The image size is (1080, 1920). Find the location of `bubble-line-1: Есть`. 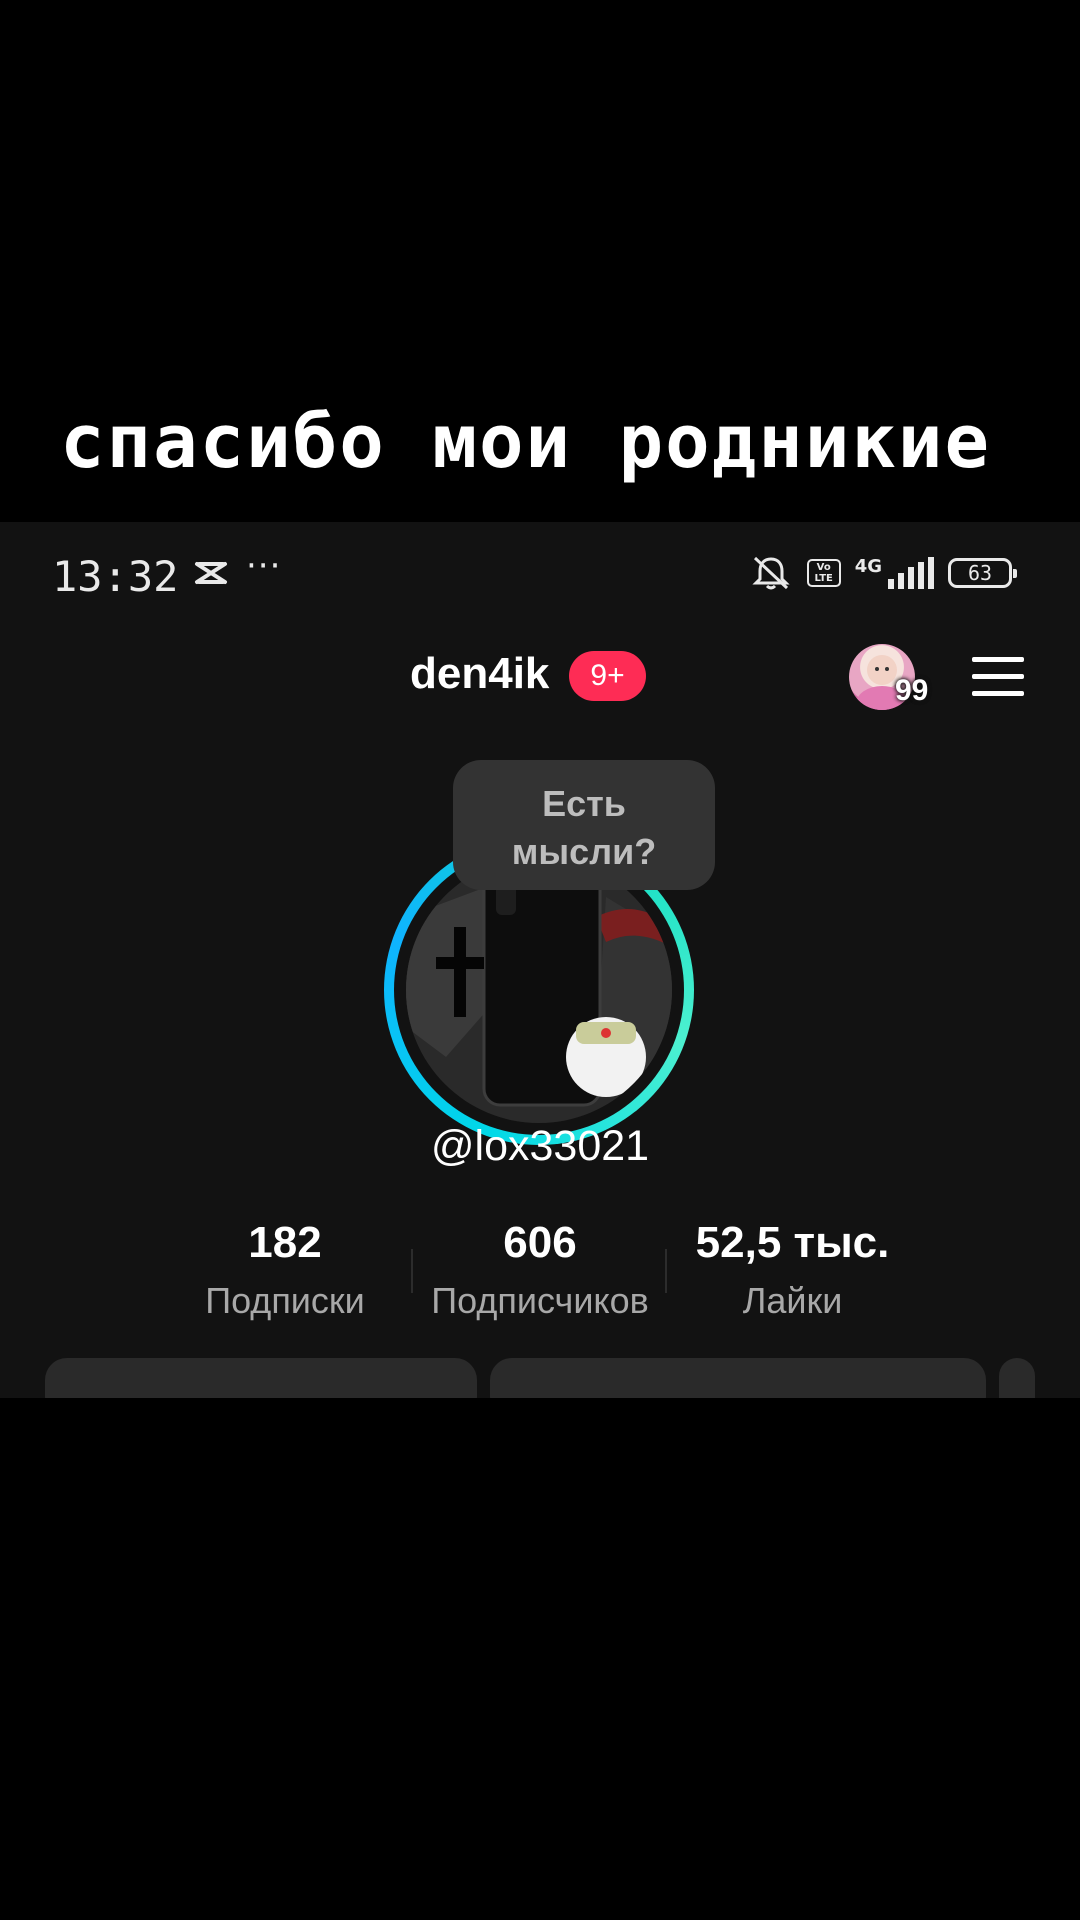

bubble-line-1: Есть is located at coordinates (584, 803).